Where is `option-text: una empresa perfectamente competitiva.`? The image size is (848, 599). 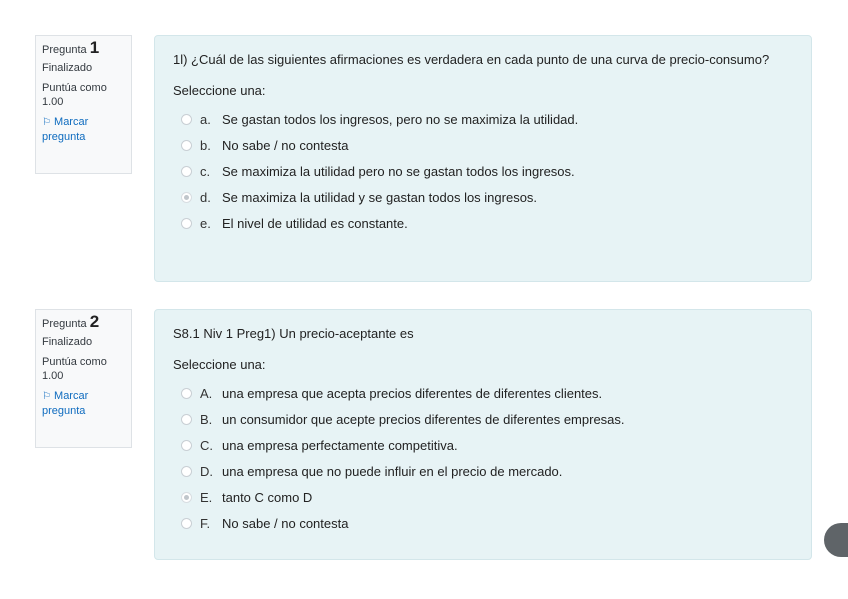 option-text: una empresa perfectamente competitiva. is located at coordinates (340, 445).